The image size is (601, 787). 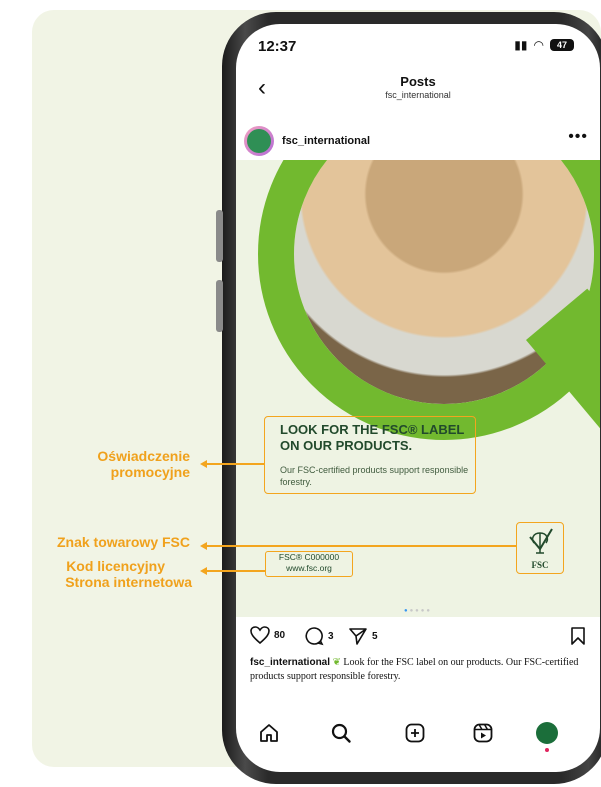 I want to click on like-count: 80, so click(x=280, y=635).